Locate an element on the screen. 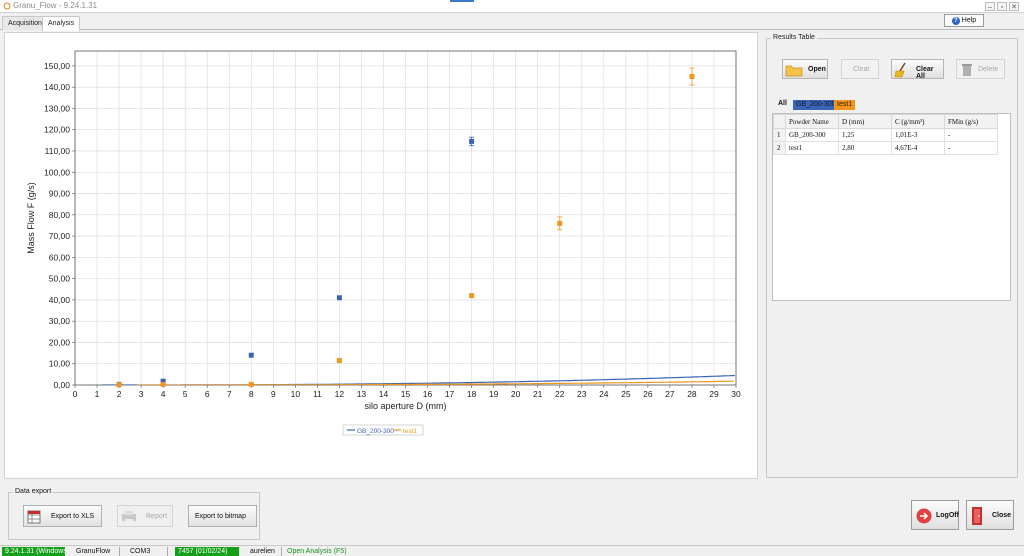 The image size is (1024, 556). row-index: 1 is located at coordinates (779, 135).